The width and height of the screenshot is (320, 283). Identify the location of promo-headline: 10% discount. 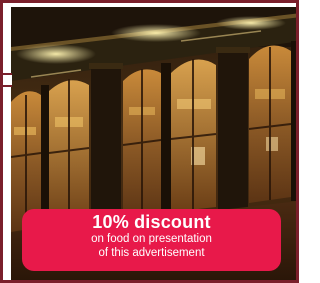
(151, 222).